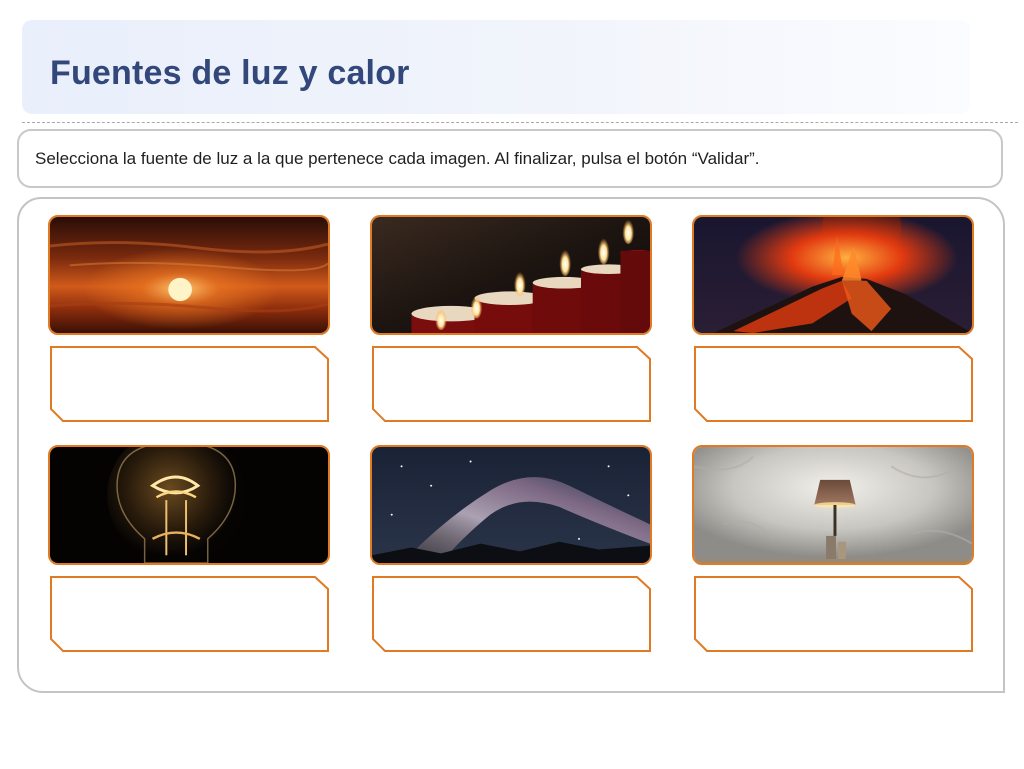 The image size is (1024, 769). Describe the element at coordinates (189, 275) in the screenshot. I see `sunset-photo` at that location.